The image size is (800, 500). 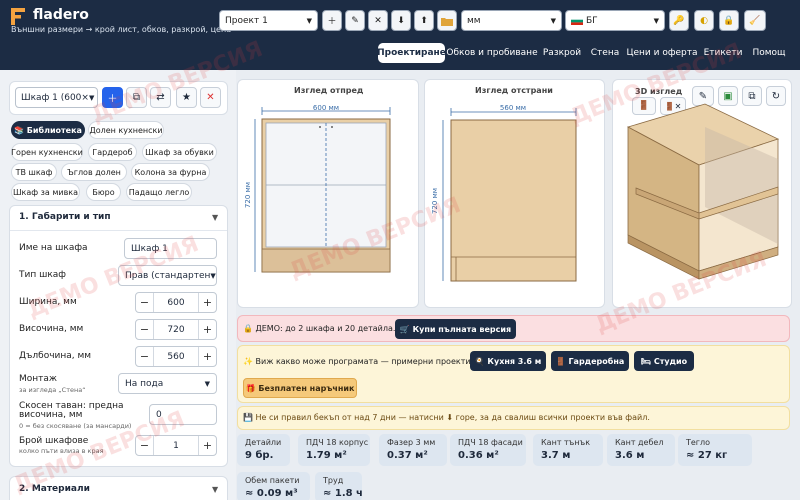 I want to click on language-select-value: БГ, so click(x=592, y=20).